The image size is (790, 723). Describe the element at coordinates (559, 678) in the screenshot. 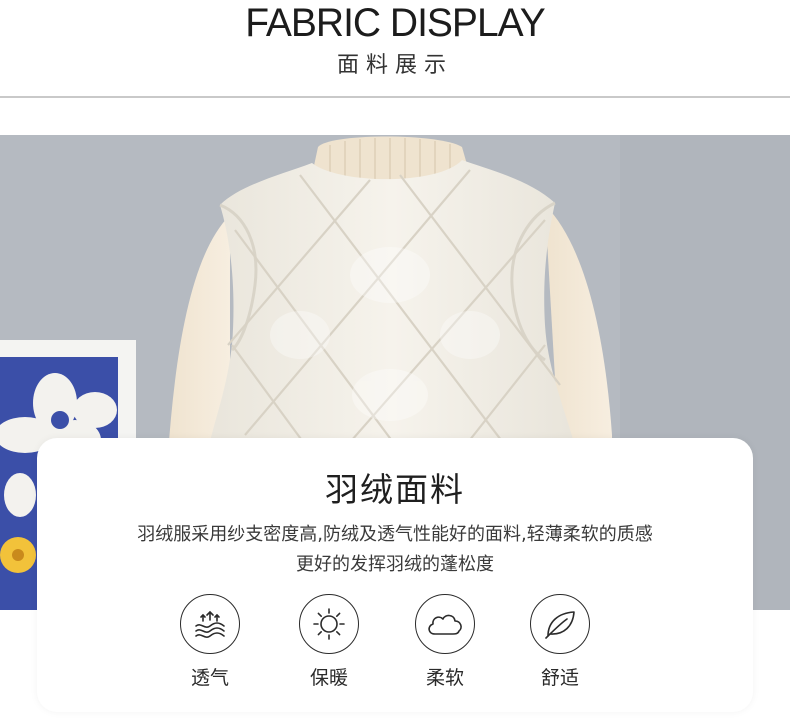

I see `feature-label: 舒适` at that location.